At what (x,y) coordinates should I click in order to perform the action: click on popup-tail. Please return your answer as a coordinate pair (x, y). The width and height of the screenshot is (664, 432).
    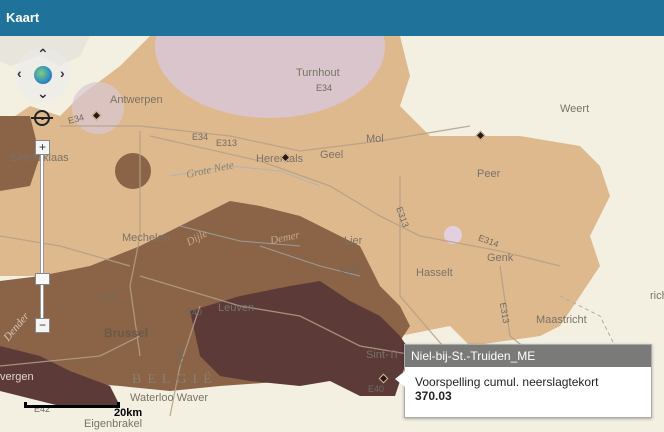
    Looking at the image, I should click on (400, 379).